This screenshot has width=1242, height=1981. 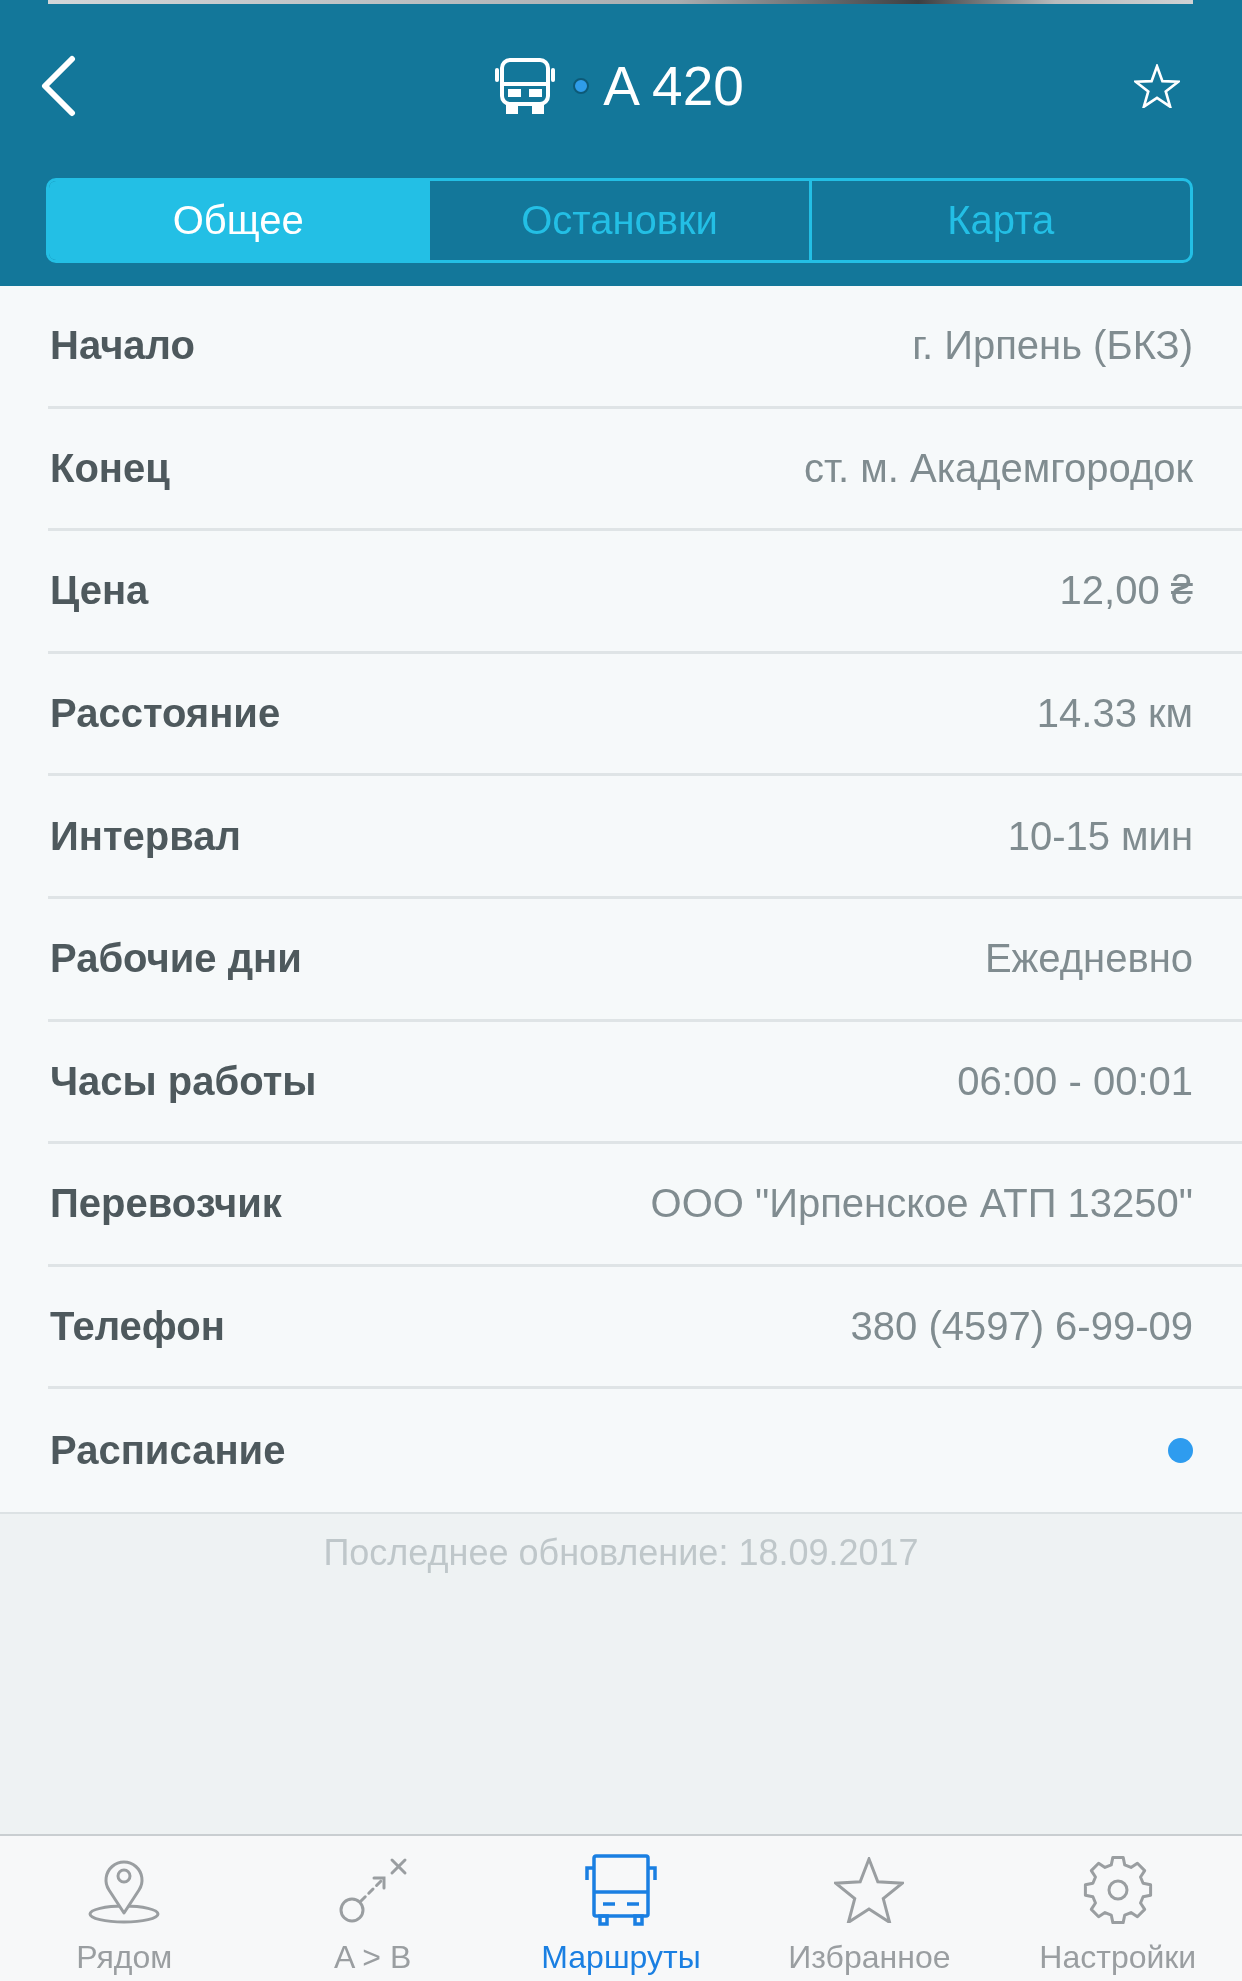 I want to click on row-label: Перевозчик, so click(x=166, y=1204).